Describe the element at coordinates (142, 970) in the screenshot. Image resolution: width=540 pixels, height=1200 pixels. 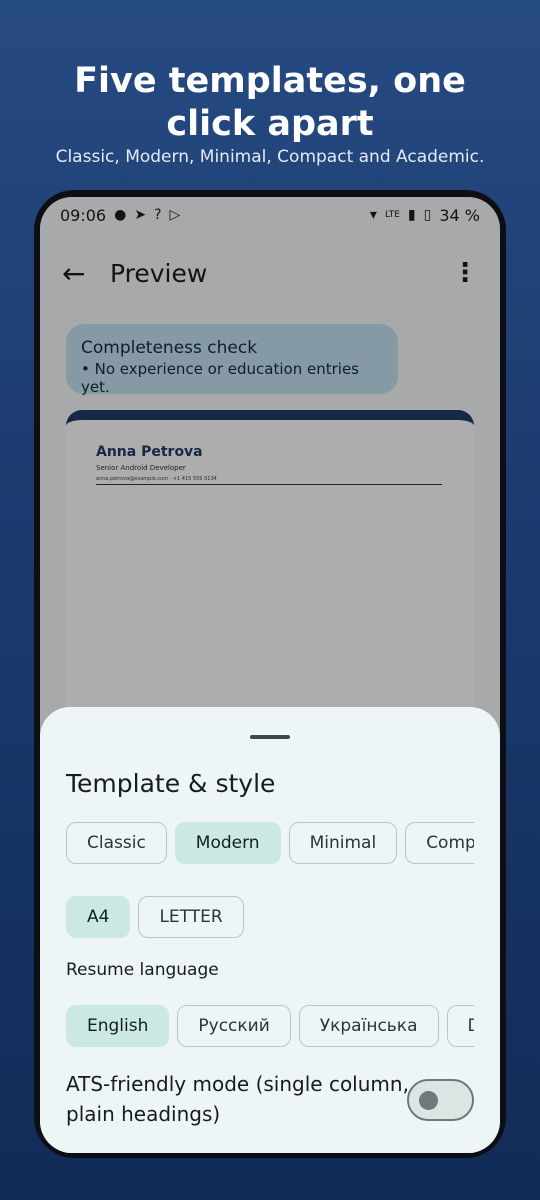
I see `language-label: Resume language` at that location.